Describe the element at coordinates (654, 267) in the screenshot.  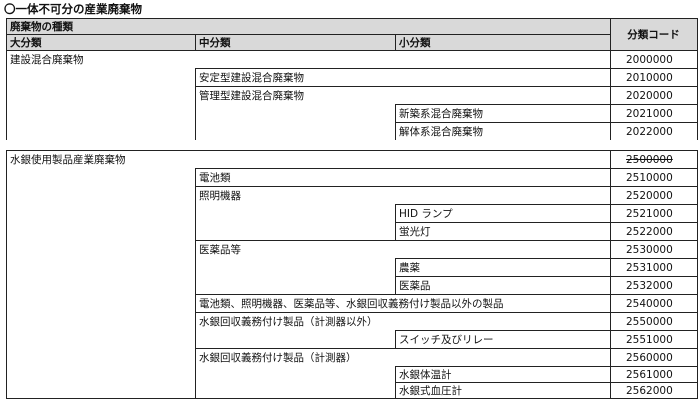
I see `row-code: 2531000` at that location.